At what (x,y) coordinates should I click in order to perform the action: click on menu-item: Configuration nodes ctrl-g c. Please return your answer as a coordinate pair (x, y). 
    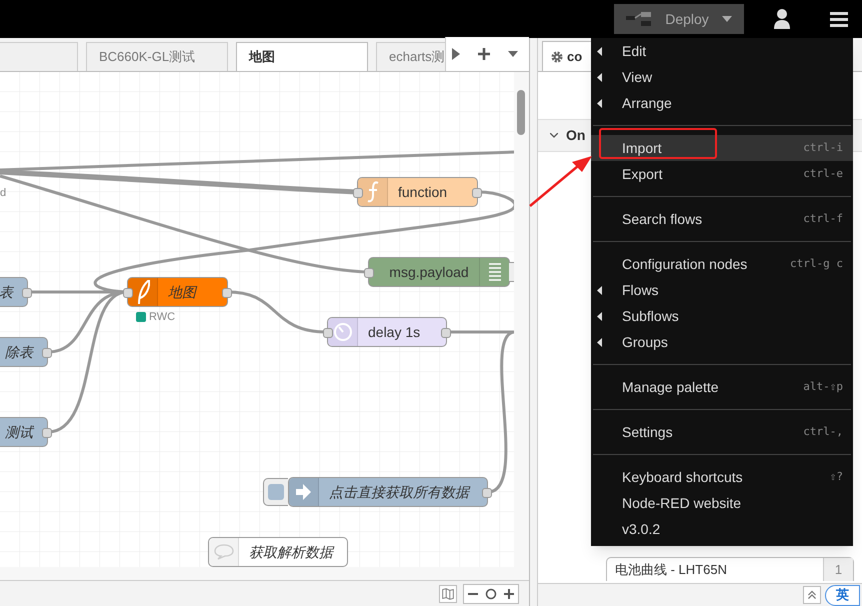
    Looking at the image, I should click on (722, 264).